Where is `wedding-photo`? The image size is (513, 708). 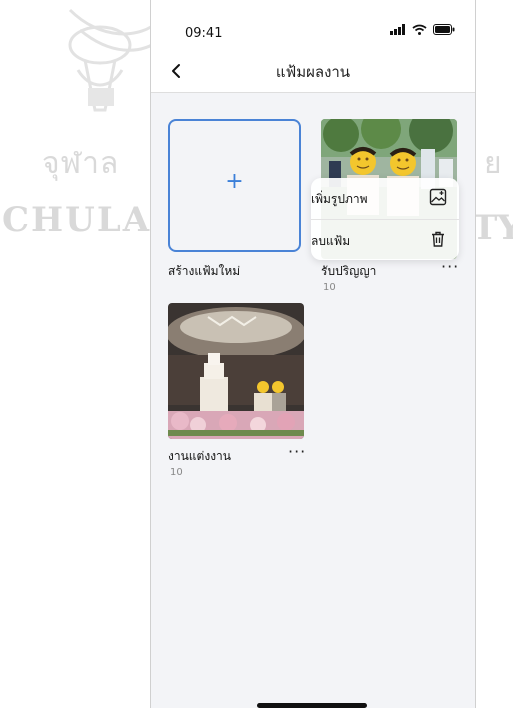 wedding-photo is located at coordinates (236, 371).